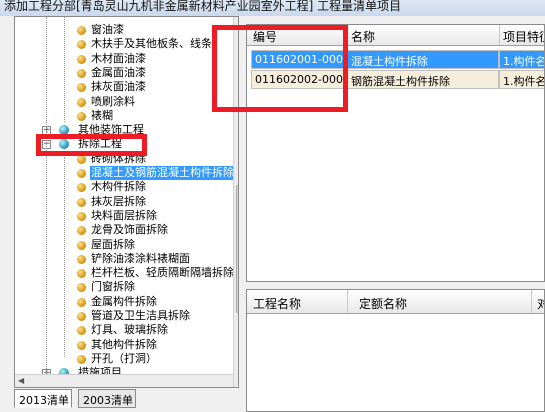  What do you see at coordinates (124, 380) in the screenshot?
I see `tree-horizontal-scrollbar: ◀` at bounding box center [124, 380].